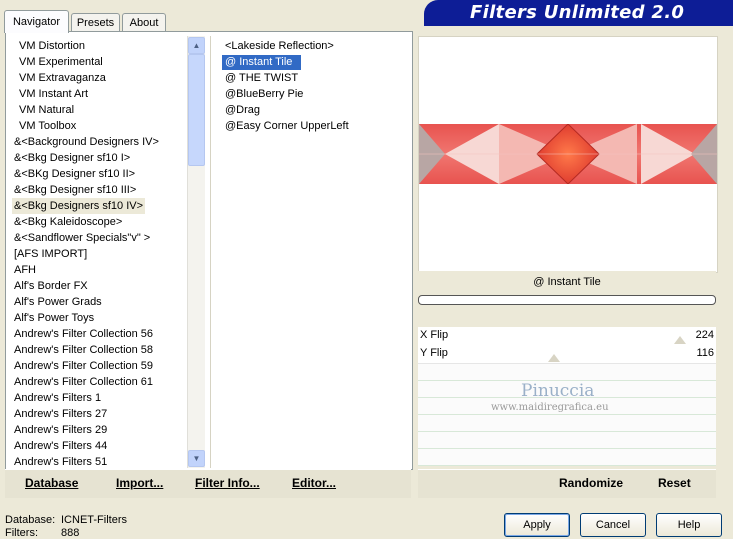 The height and width of the screenshot is (539, 733). I want to click on category-item: Andrew's Filters 29, so click(60, 430).